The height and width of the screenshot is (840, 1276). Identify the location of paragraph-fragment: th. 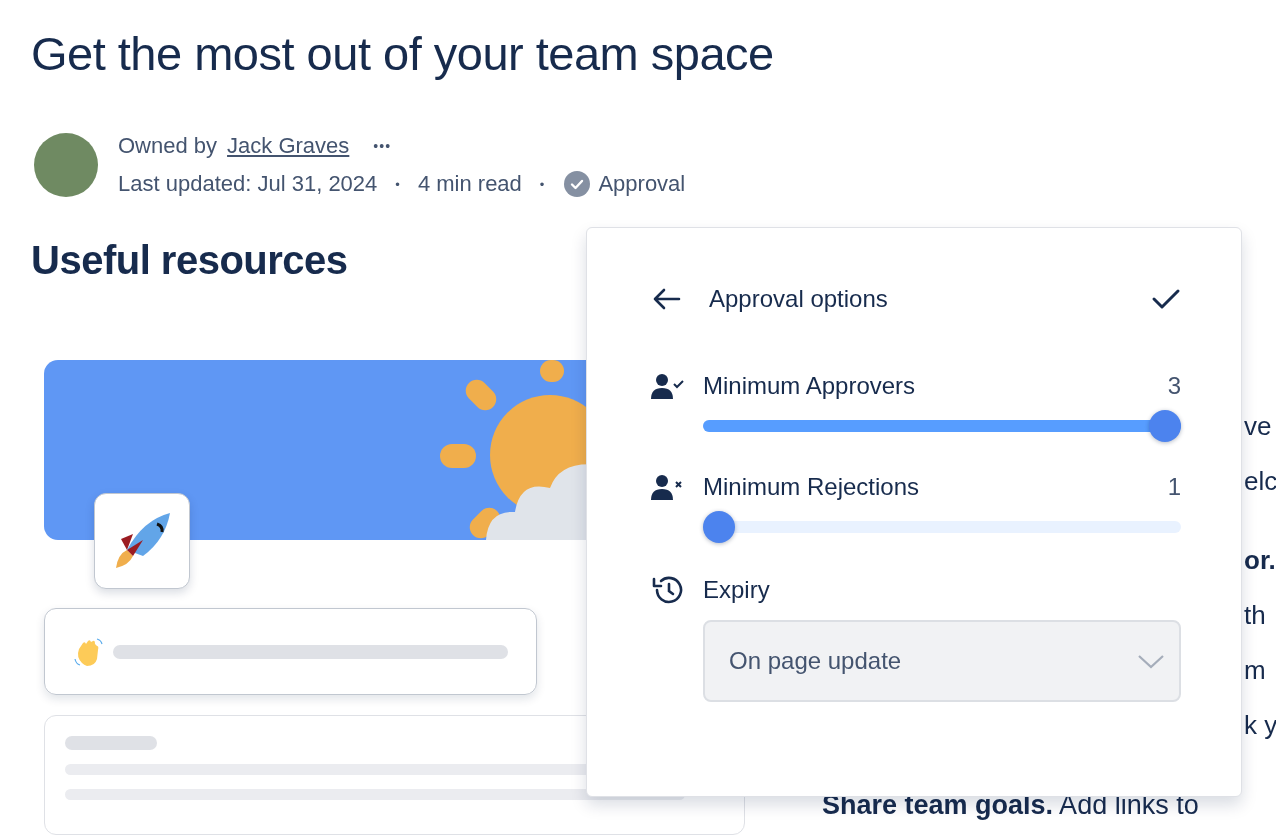
(1255, 615).